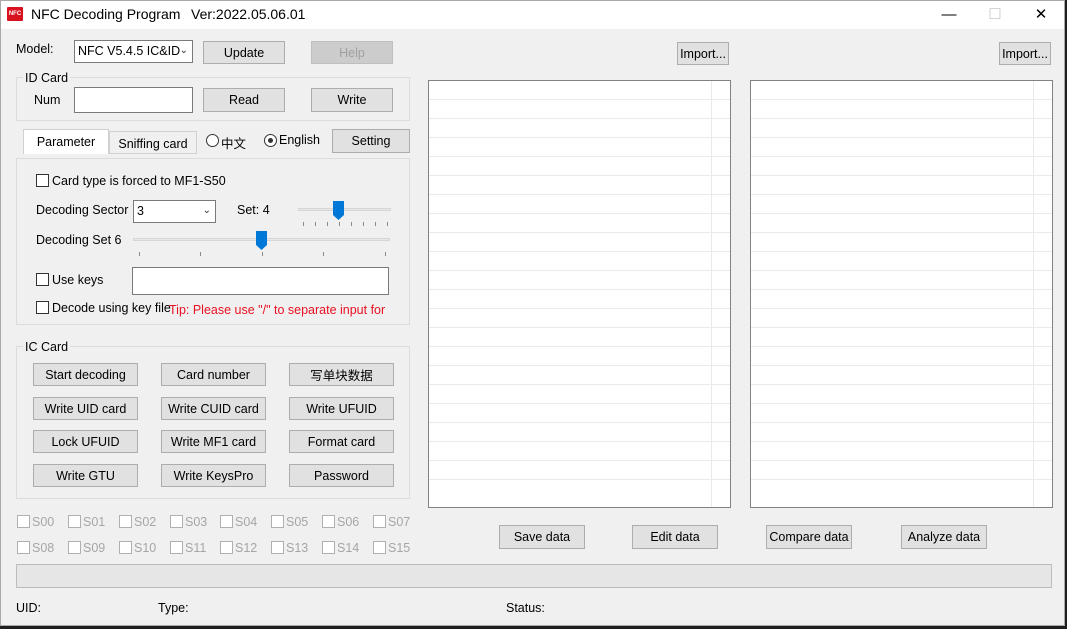 This screenshot has height=629, width=1067. Describe the element at coordinates (66, 141) in the screenshot. I see `tab-parameter: Parameter` at that location.